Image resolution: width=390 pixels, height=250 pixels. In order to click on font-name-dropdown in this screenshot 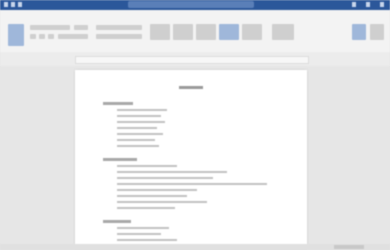, I will do `click(50, 27)`.